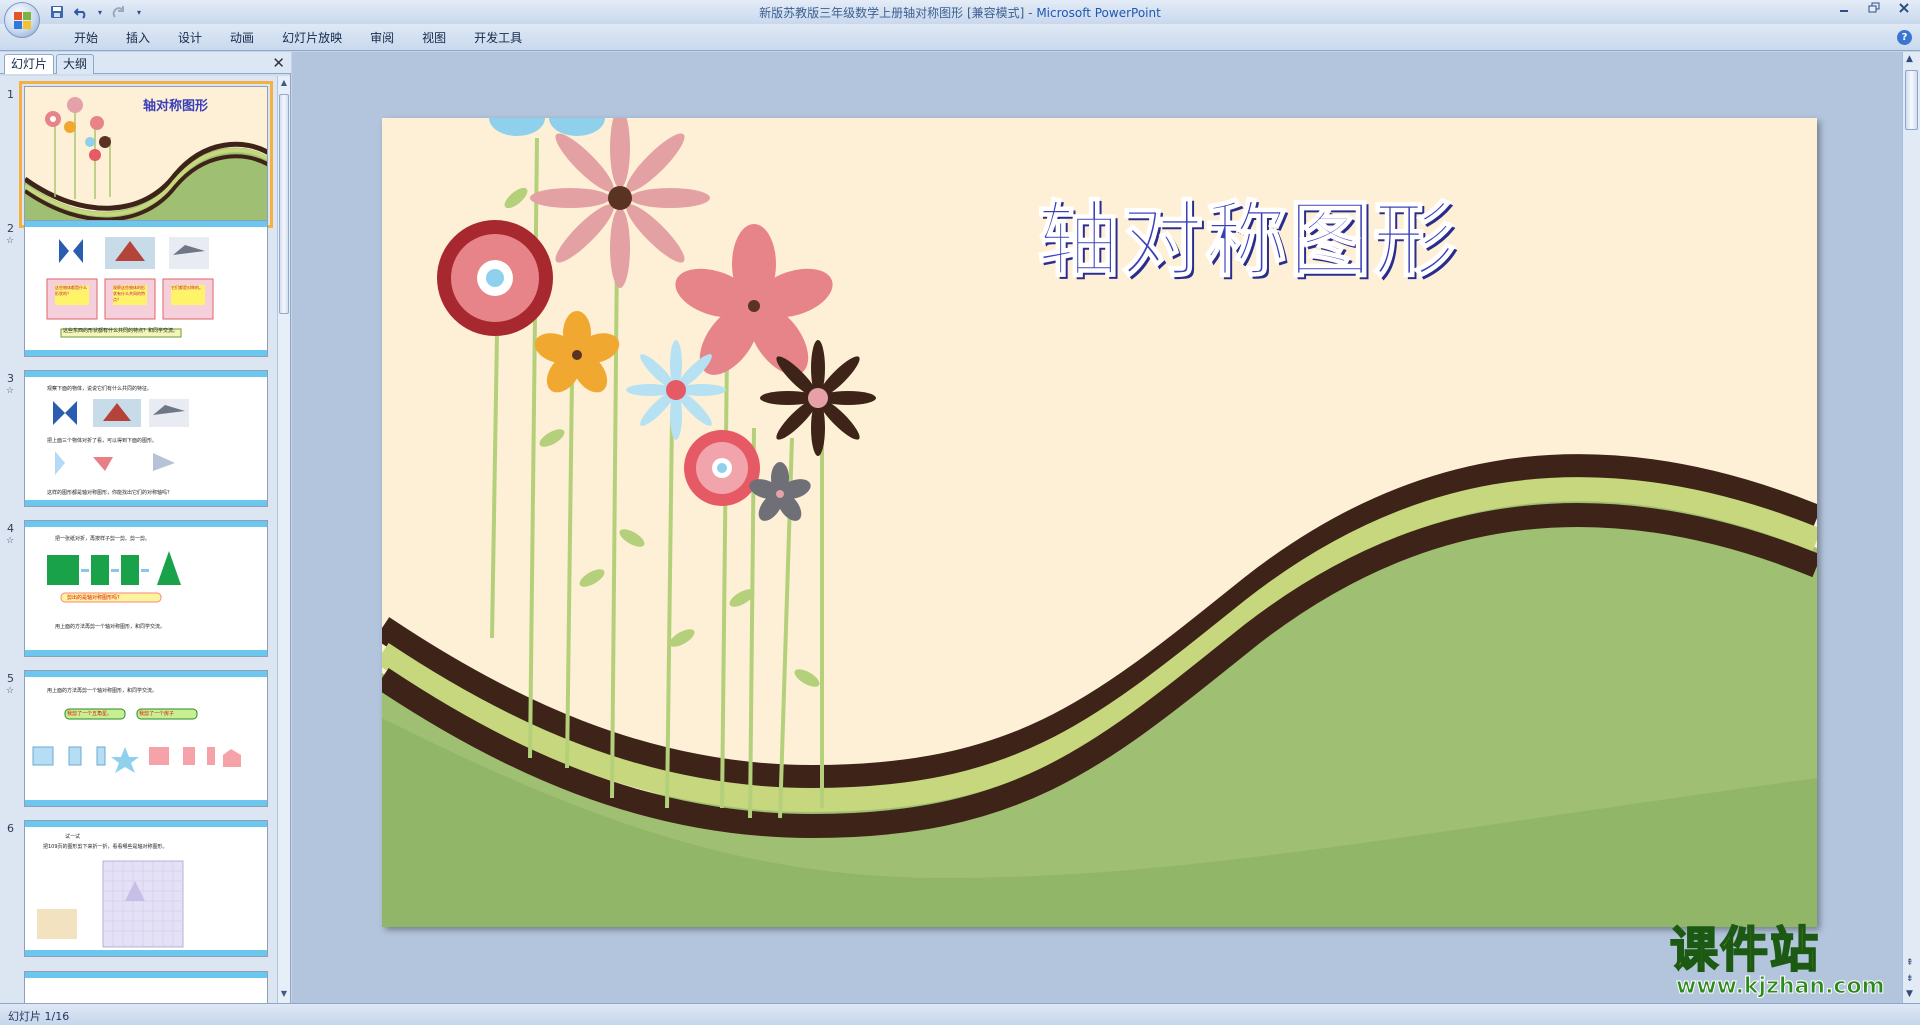 The height and width of the screenshot is (1025, 1920). I want to click on thumbnail-number: 3, so click(10, 378).